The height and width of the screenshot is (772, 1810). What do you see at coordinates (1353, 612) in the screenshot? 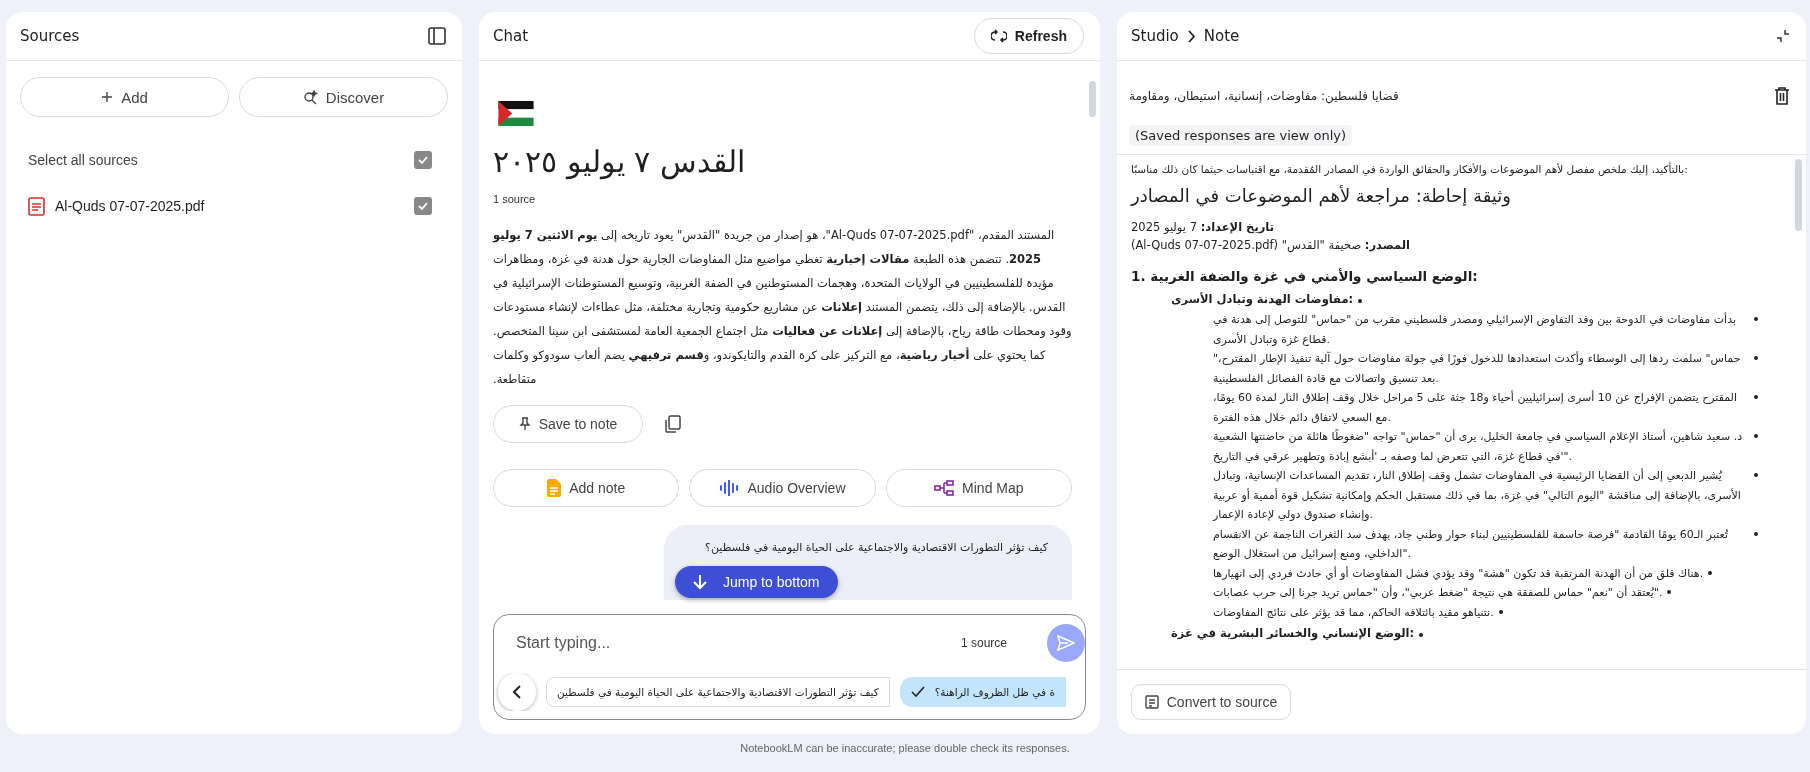
I see `list-item-text: نتنياهو مقيد بائتلافه الحاكم، مما قد يؤثر على نتائج المفاوضات.` at bounding box center [1353, 612].